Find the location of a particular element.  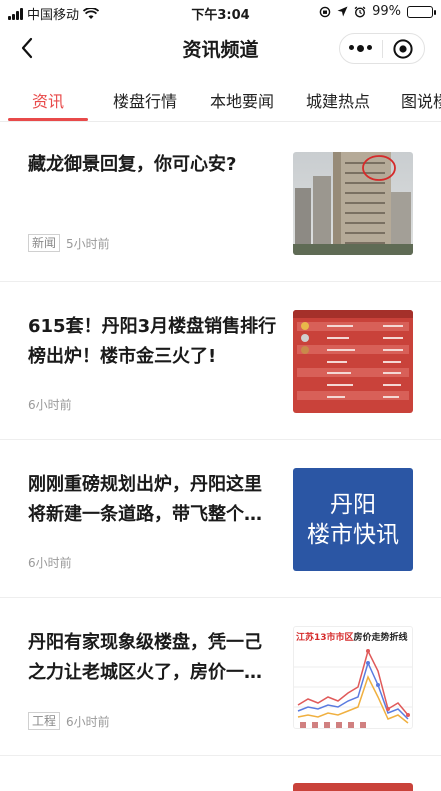

orientation-lock-icon is located at coordinates (325, 11).